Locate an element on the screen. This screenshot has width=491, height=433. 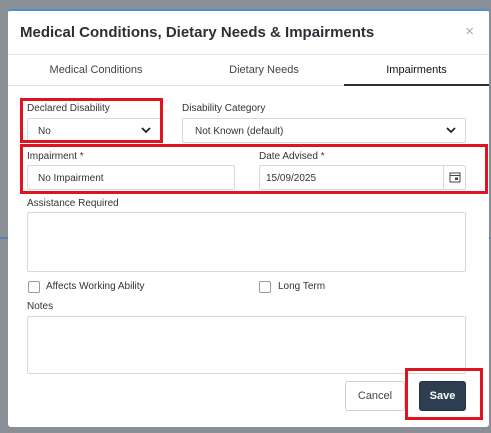
impairment-value: No Impairment is located at coordinates (71, 178).